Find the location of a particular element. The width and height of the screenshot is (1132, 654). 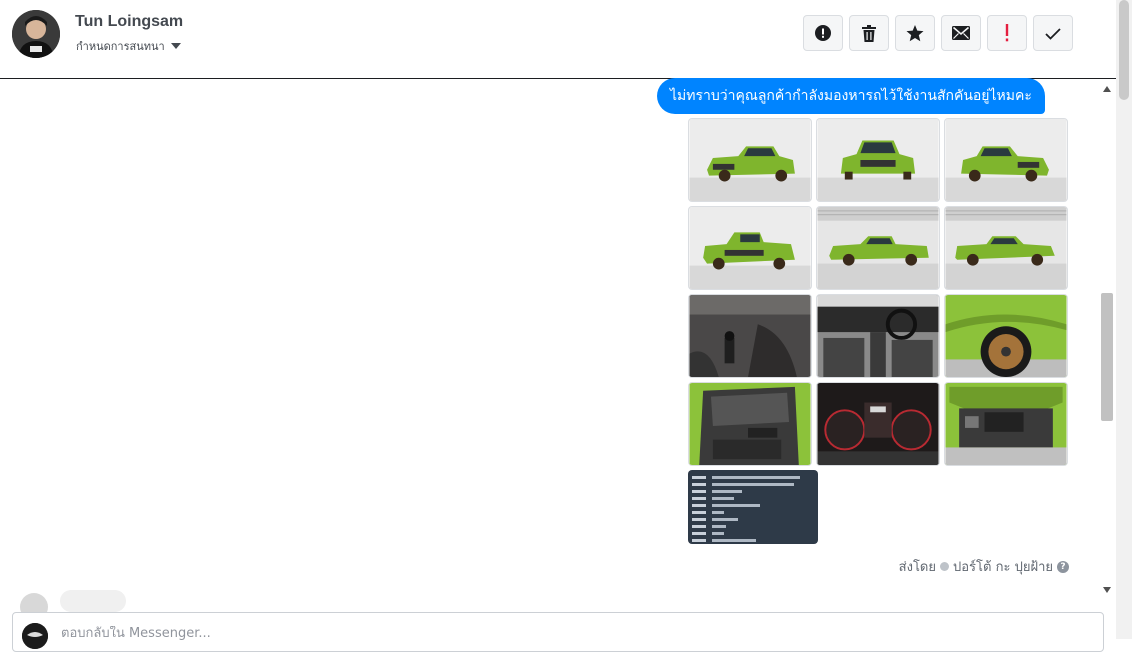

assign-conversation-dropdown: กำหนดการสนทนา is located at coordinates (128, 46).